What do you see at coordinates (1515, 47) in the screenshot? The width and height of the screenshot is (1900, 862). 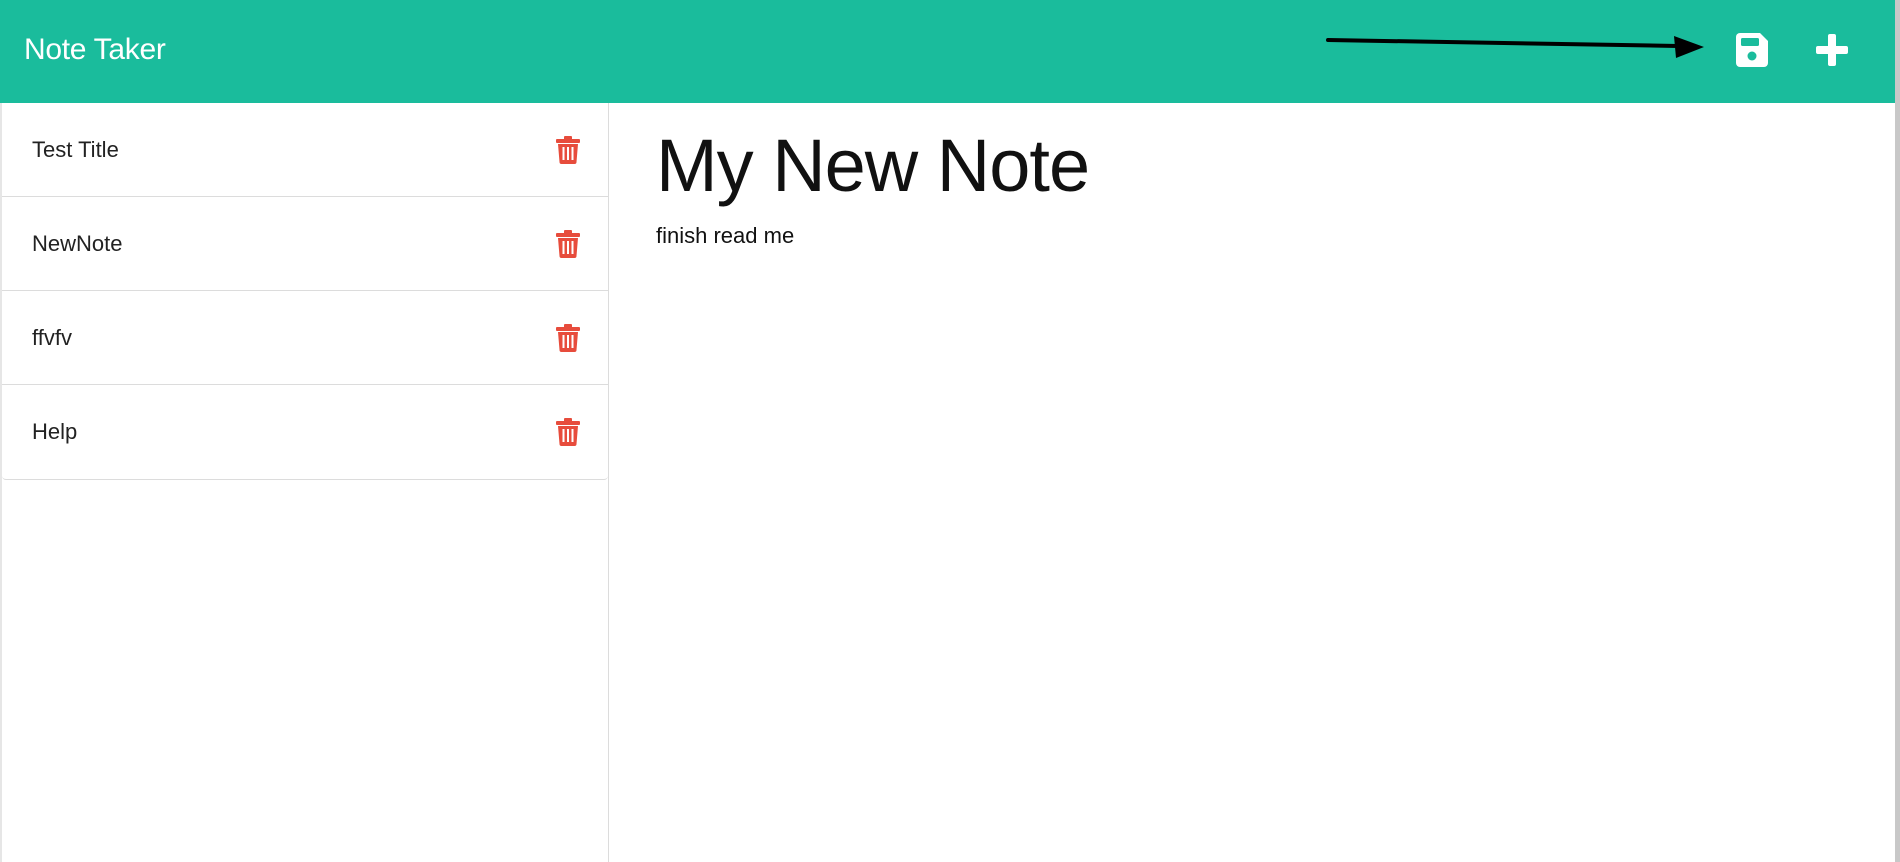 I see `arrow-right-icon` at bounding box center [1515, 47].